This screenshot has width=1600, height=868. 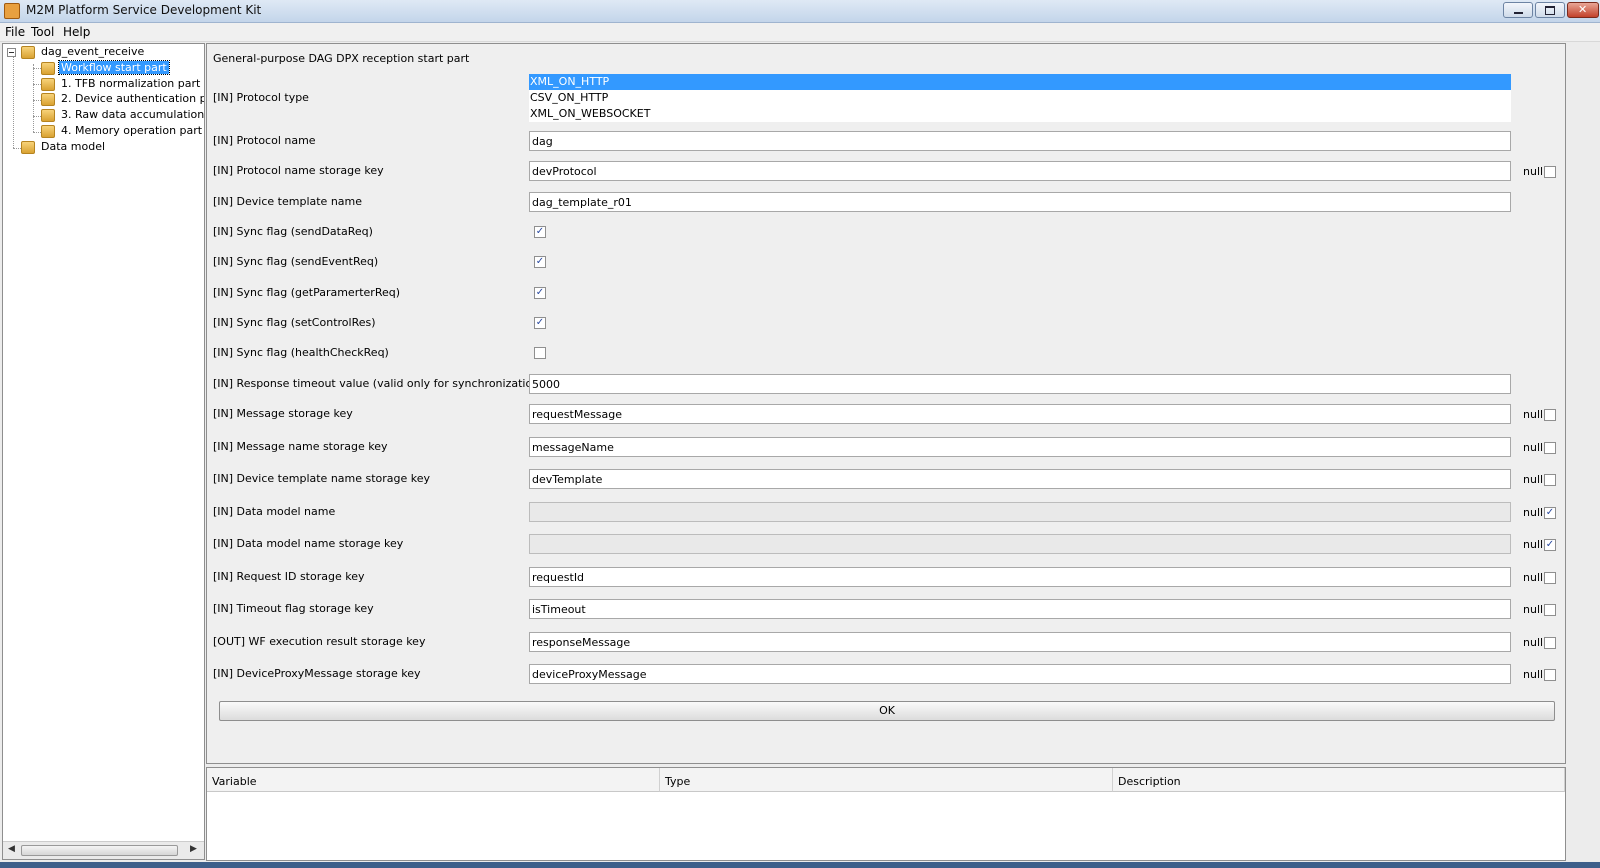 I want to click on ok-button: OK, so click(x=887, y=711).